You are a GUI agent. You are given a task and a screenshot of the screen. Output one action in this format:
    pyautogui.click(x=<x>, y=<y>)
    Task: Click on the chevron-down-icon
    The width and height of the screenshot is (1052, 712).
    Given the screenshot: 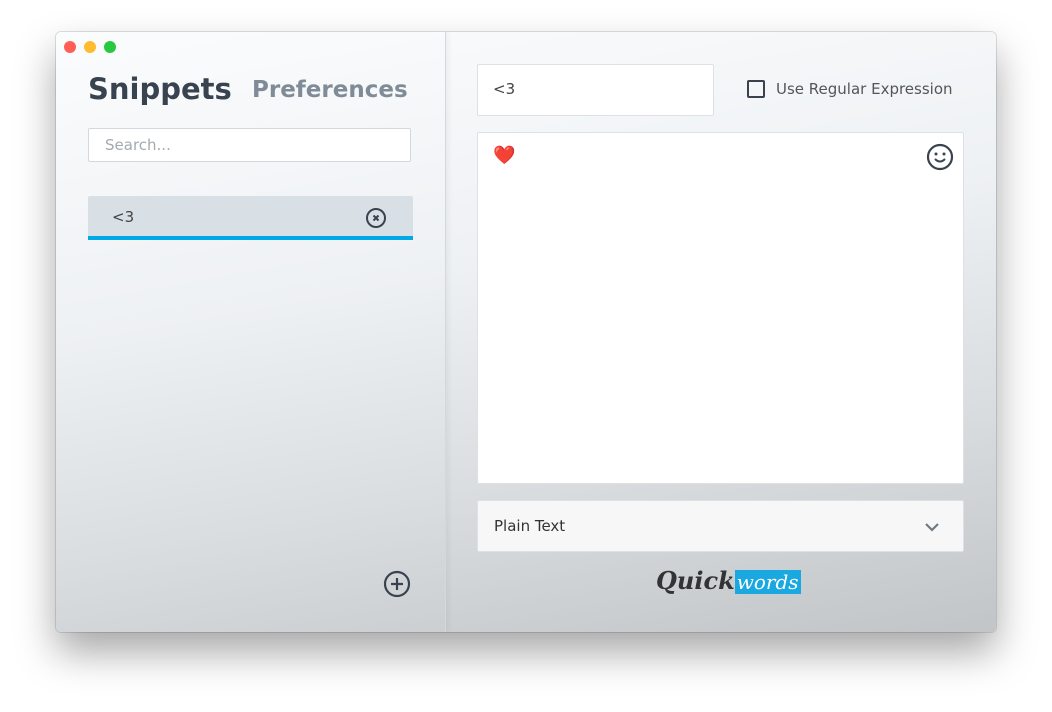 What is the action you would take?
    pyautogui.click(x=932, y=527)
    